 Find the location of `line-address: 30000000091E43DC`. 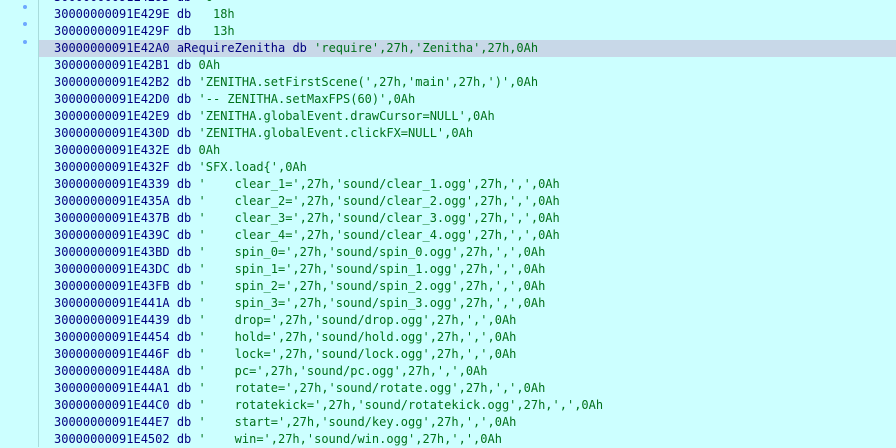

line-address: 30000000091E43DC is located at coordinates (112, 269).